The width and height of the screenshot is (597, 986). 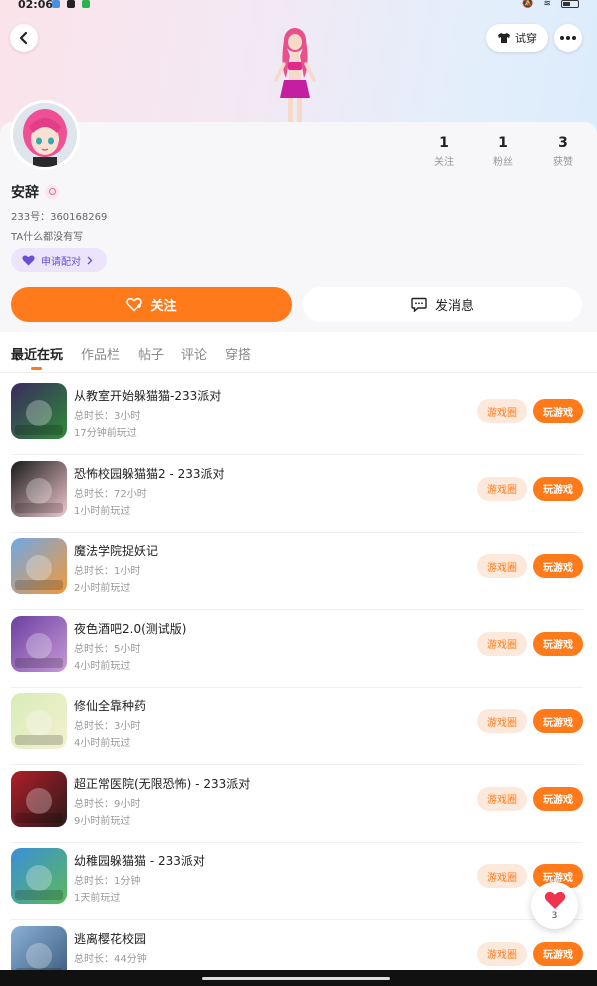 What do you see at coordinates (90, 260) in the screenshot?
I see `chevron-right-icon` at bounding box center [90, 260].